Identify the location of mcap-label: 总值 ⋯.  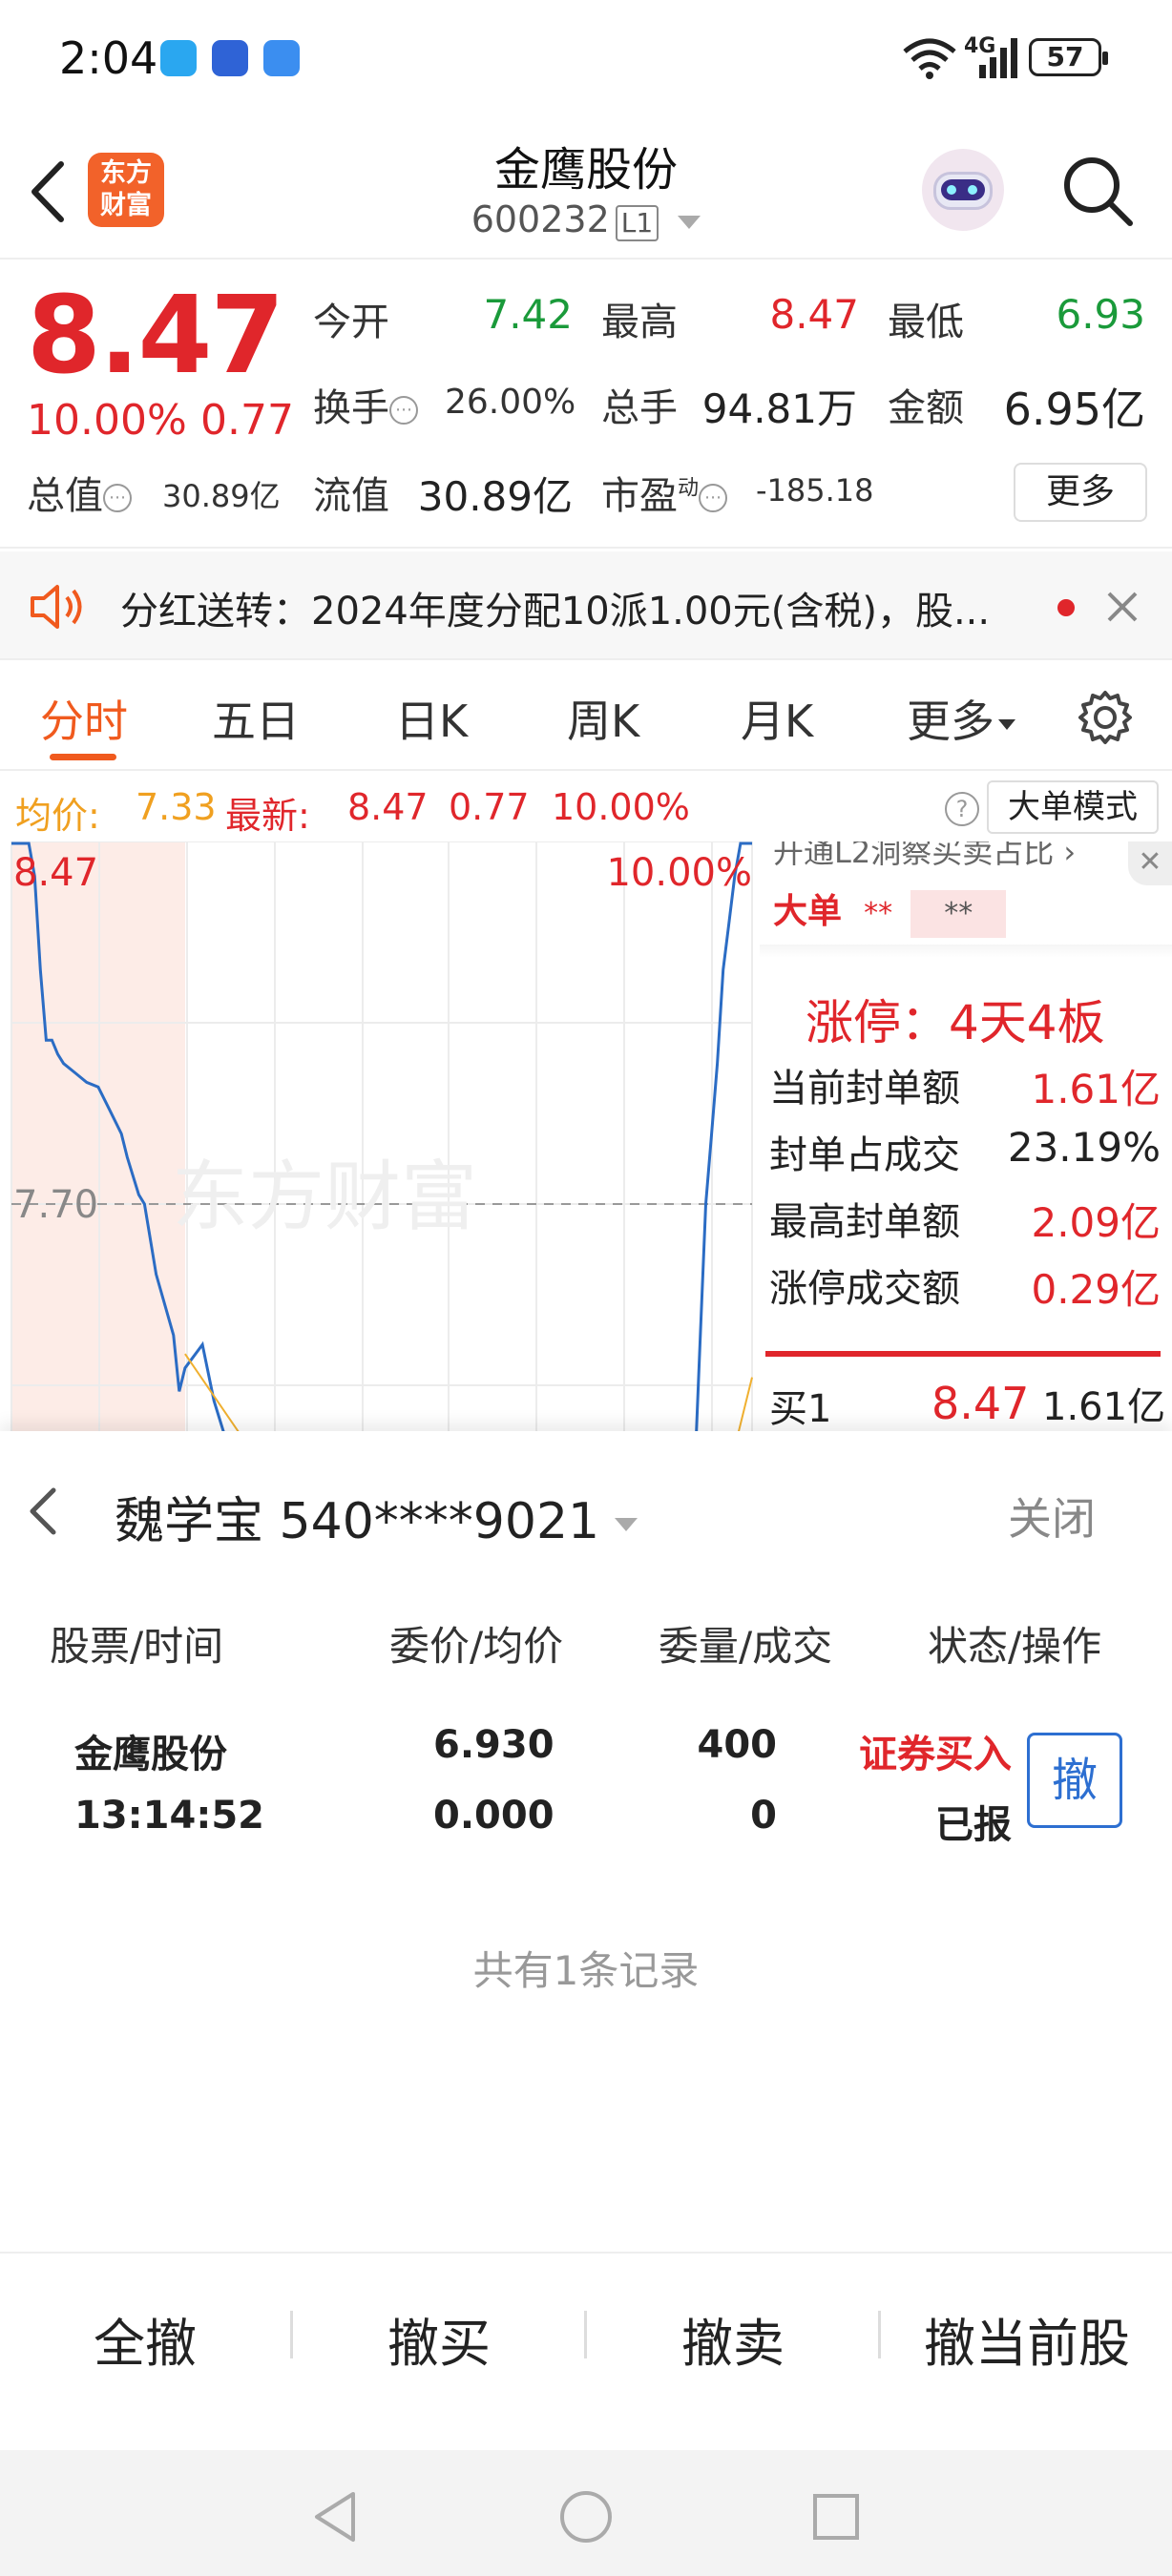
(79, 492).